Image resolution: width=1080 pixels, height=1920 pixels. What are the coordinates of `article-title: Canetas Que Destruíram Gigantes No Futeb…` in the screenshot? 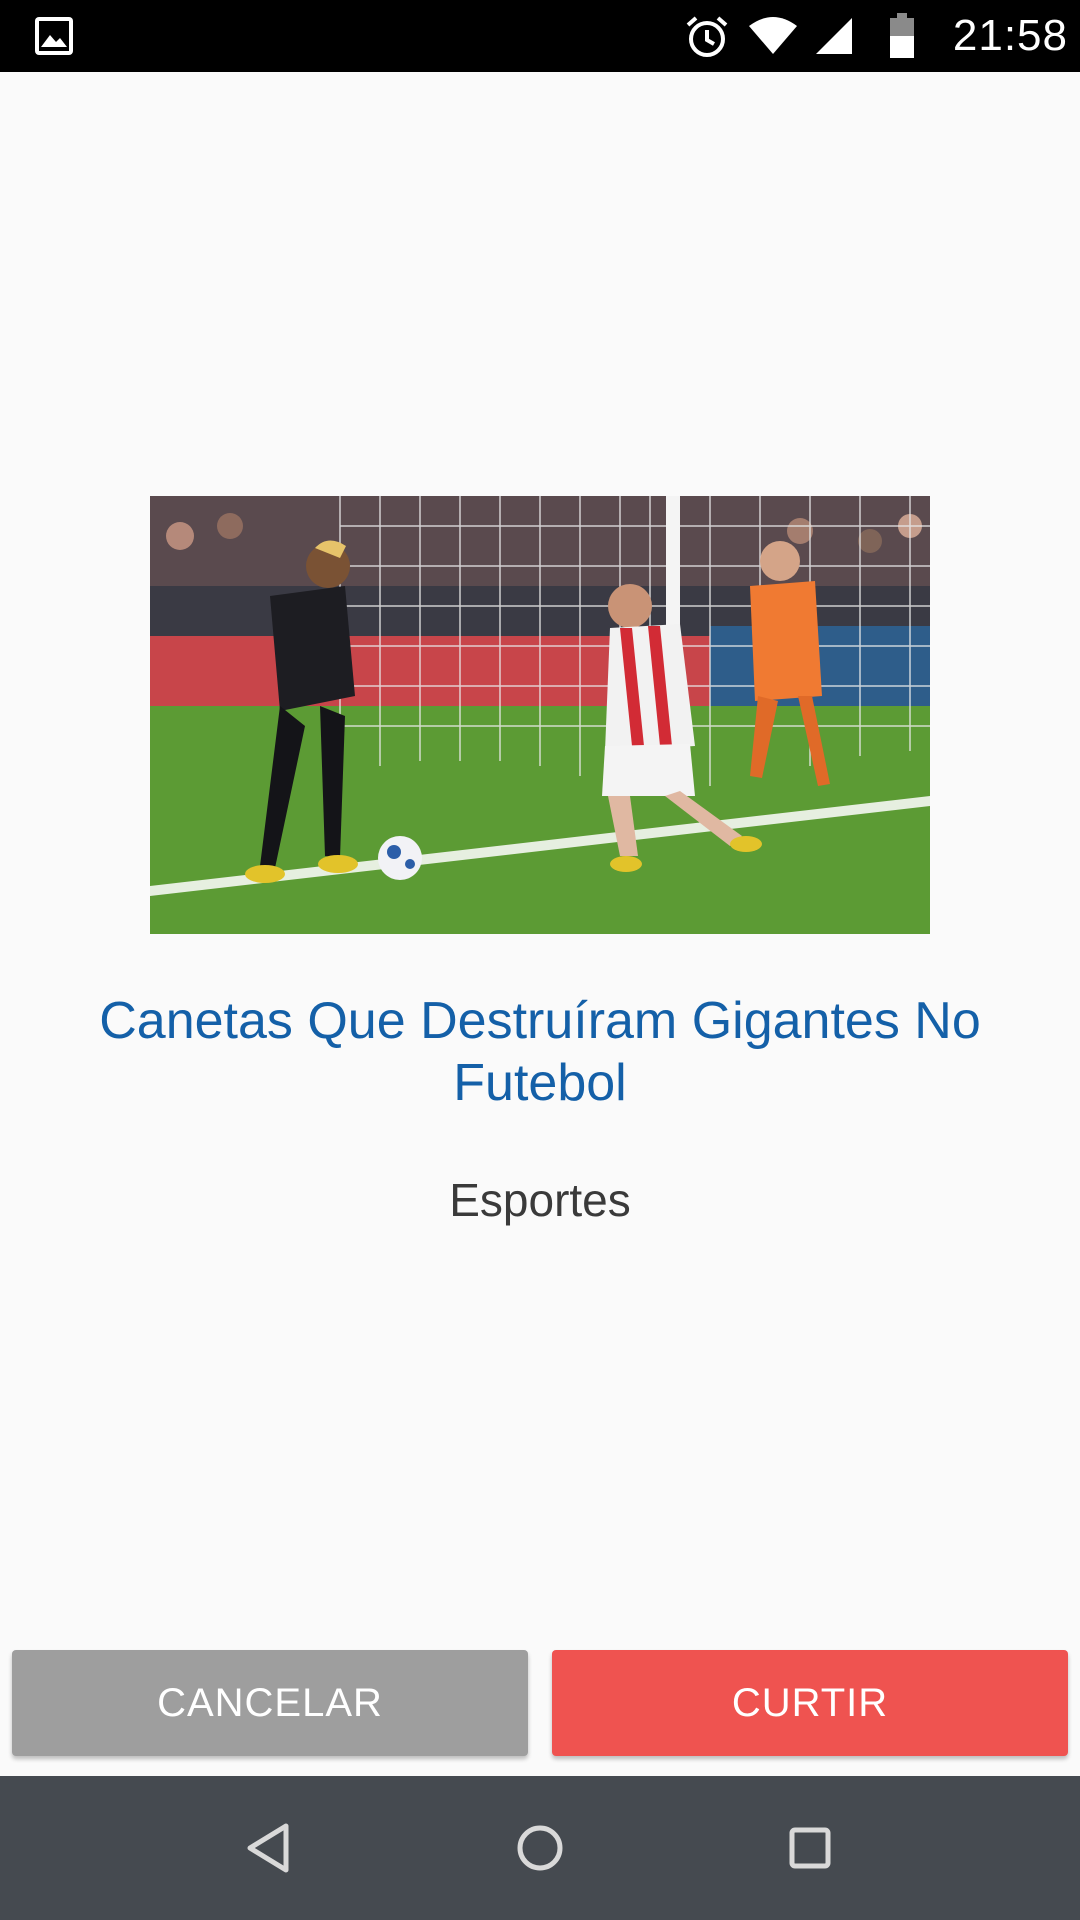 It's located at (540, 1052).